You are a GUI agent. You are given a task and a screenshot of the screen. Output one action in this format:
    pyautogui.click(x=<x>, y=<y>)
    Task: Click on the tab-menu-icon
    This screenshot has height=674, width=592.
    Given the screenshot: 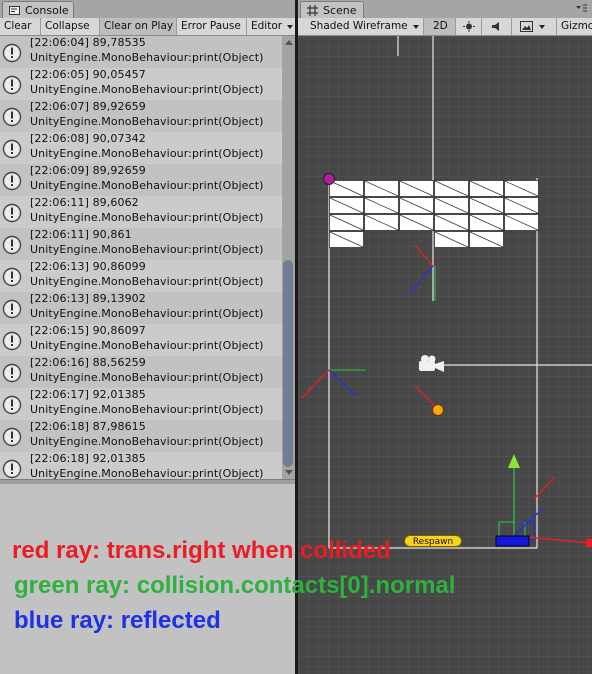 What is the action you would take?
    pyautogui.click(x=581, y=9)
    